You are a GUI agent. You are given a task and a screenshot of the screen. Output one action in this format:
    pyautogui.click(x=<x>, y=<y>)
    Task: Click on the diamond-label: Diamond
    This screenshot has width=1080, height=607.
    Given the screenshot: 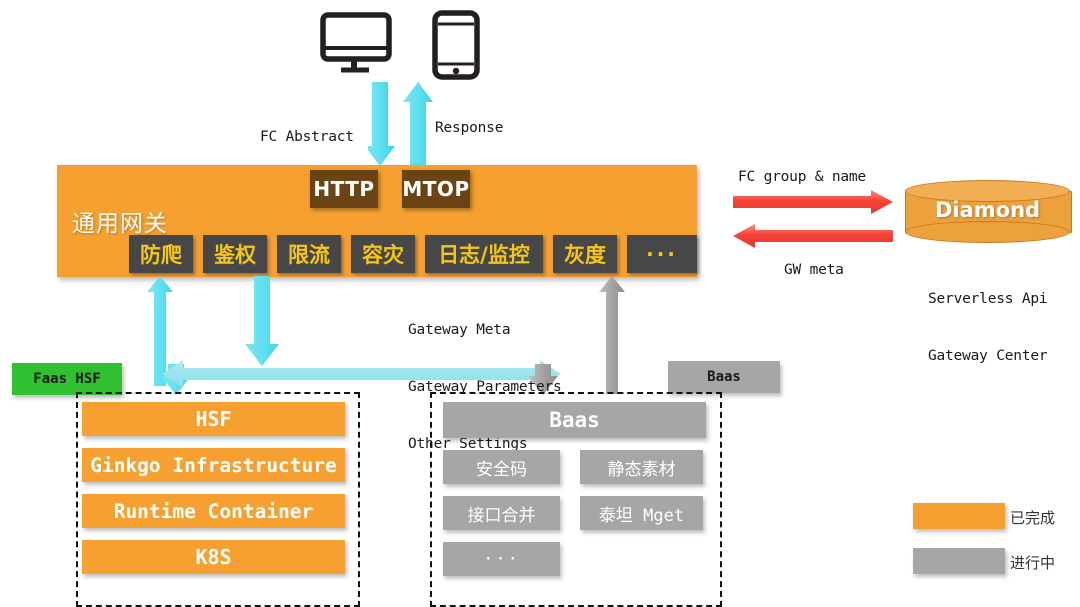 What is the action you would take?
    pyautogui.click(x=987, y=210)
    